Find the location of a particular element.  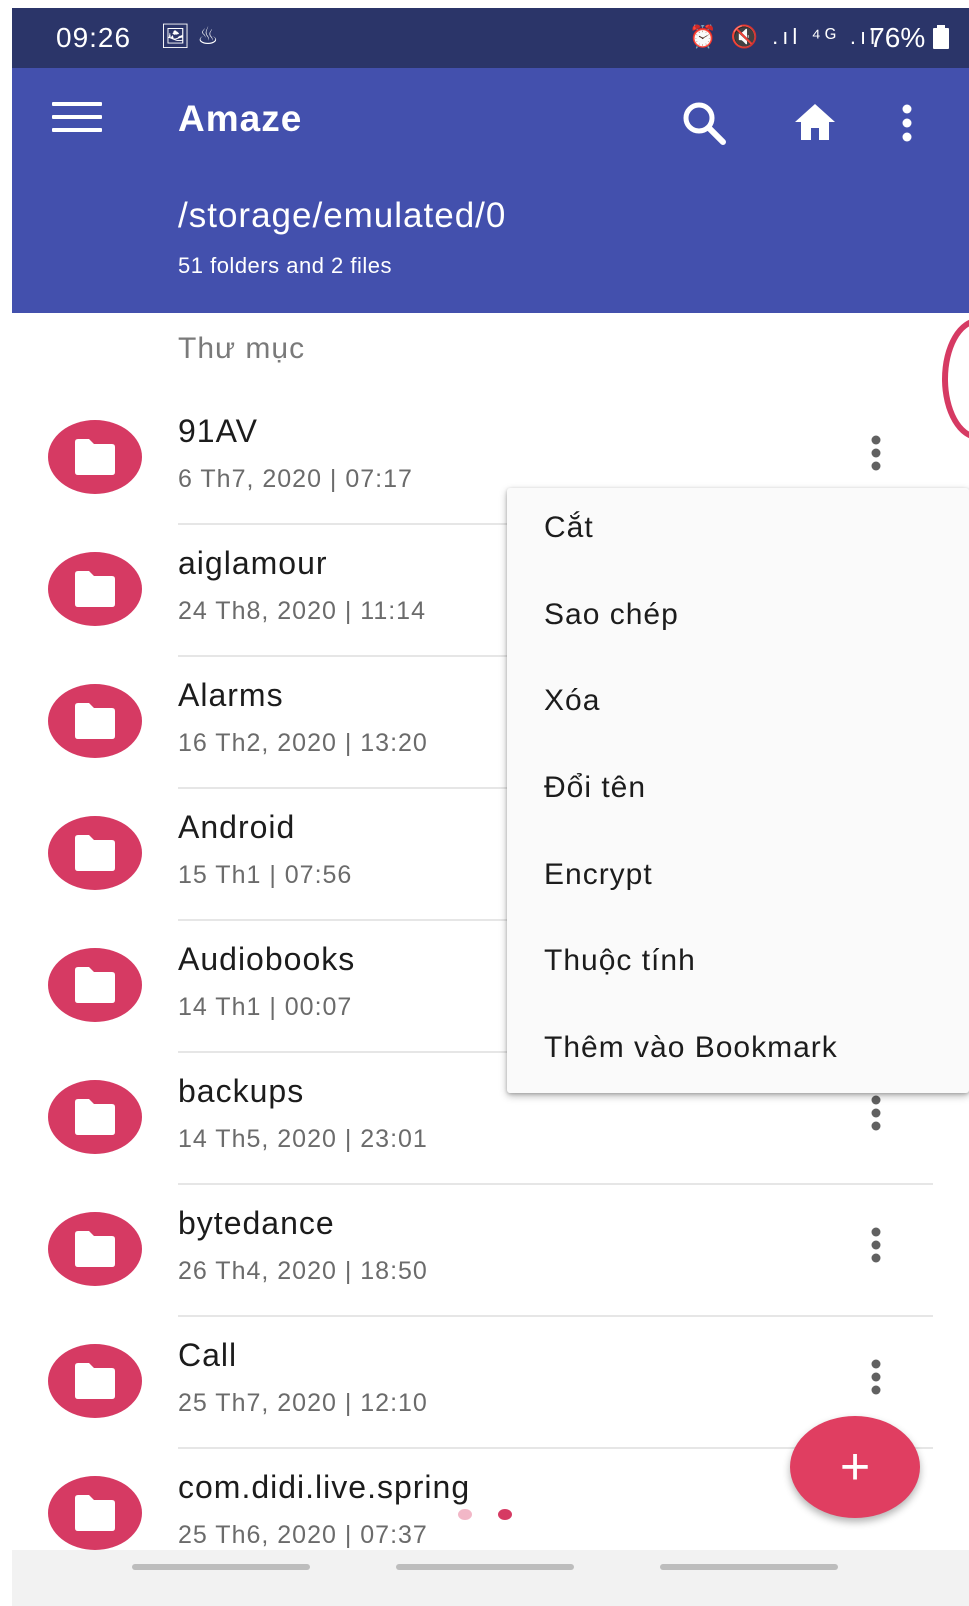

nav-home-button is located at coordinates (485, 1567).